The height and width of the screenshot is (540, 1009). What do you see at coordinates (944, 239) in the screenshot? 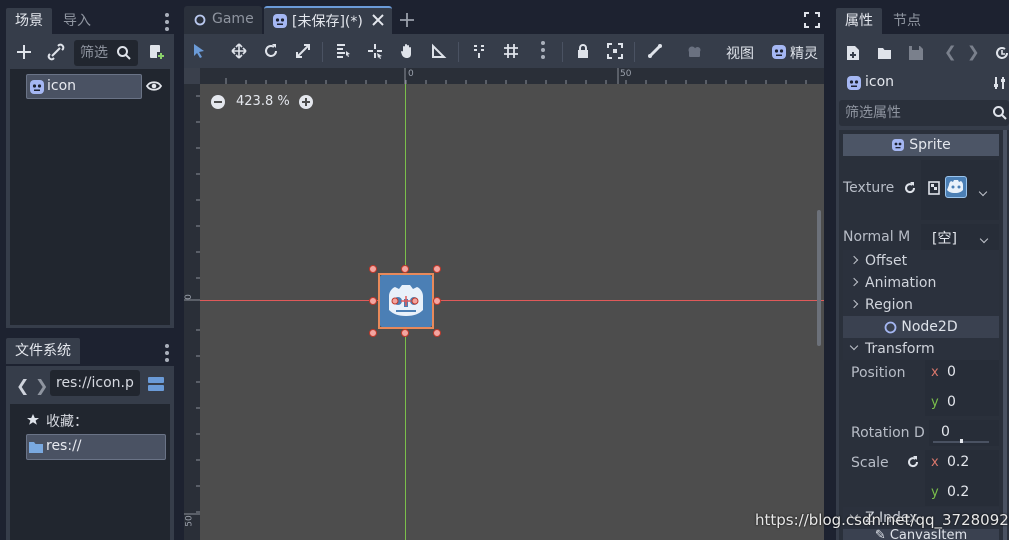
I see `normal-map-value-text: [空]` at bounding box center [944, 239].